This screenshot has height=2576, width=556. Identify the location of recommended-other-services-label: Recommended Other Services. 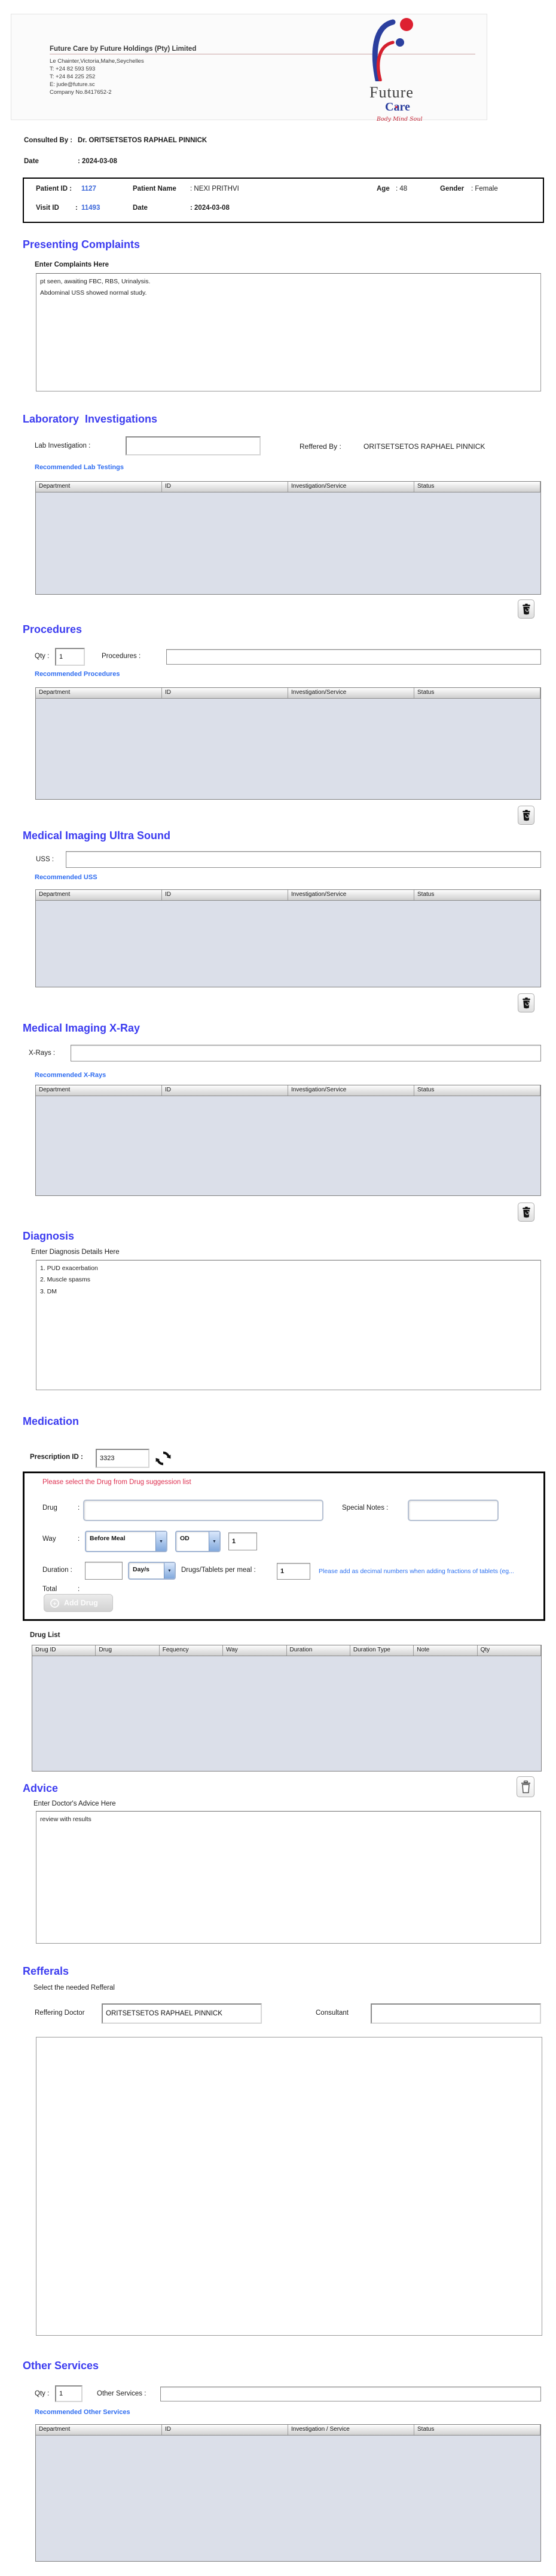
(83, 2412).